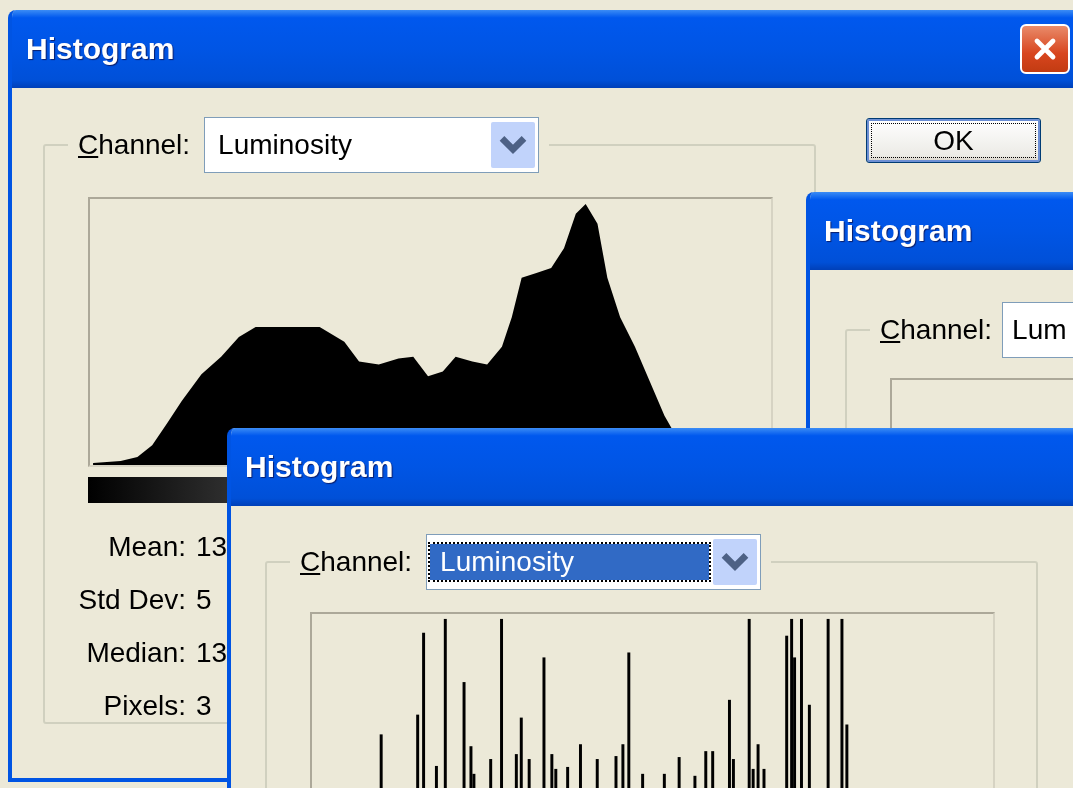  Describe the element at coordinates (1037, 330) in the screenshot. I see `channel-dropdown: Lum` at that location.